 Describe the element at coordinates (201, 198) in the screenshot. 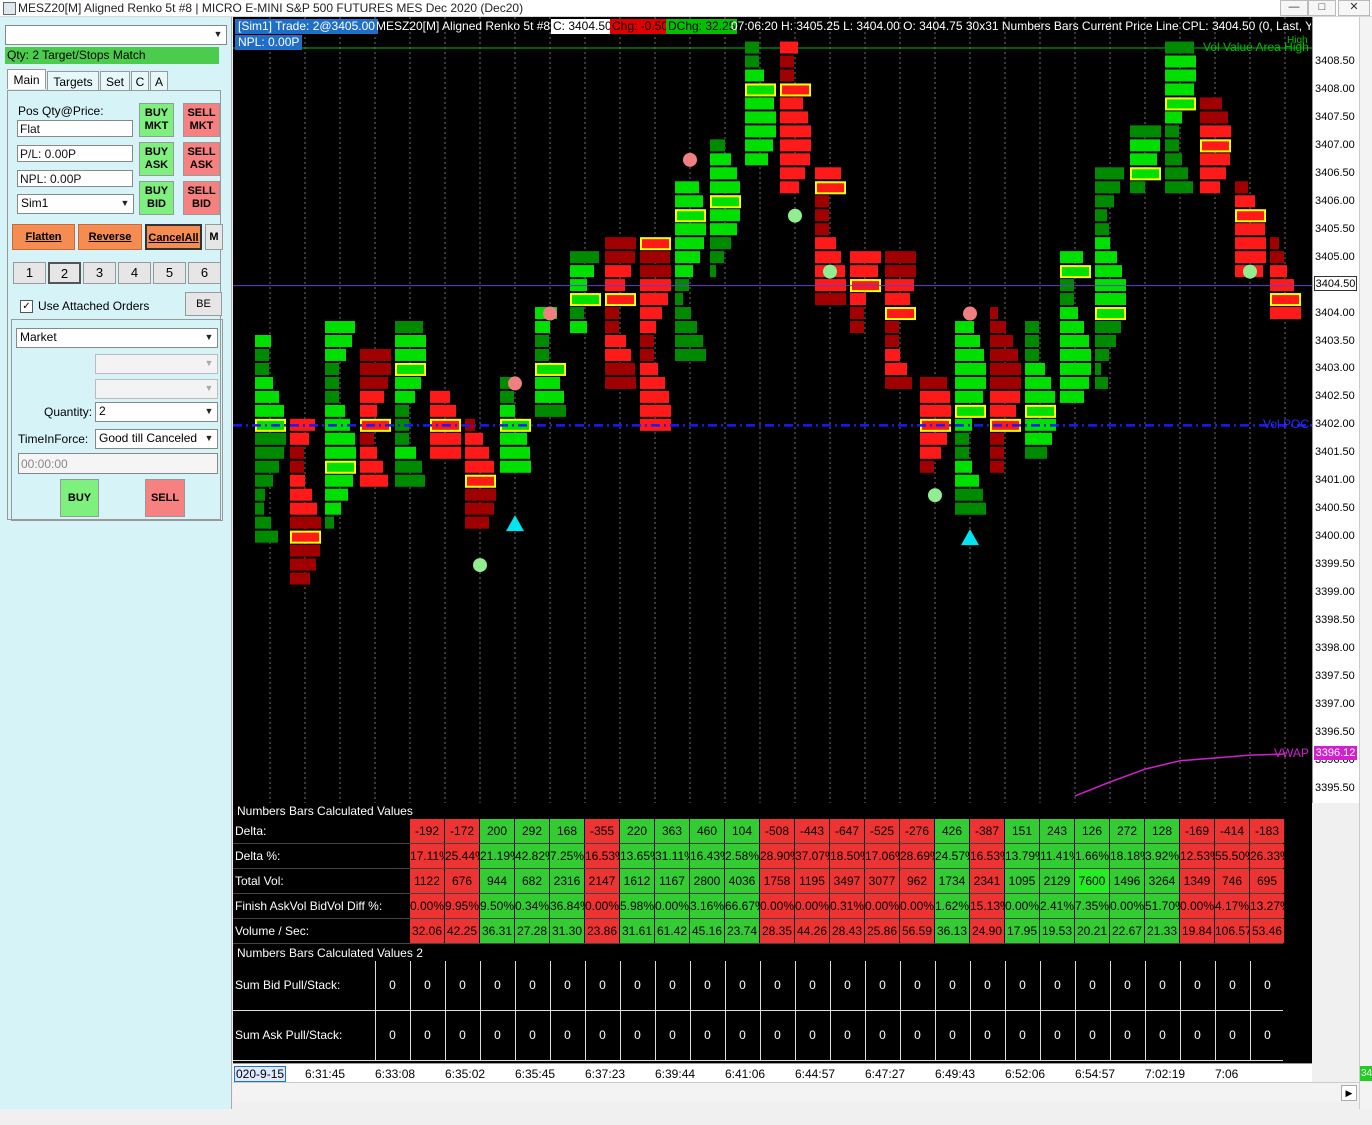

I see `sell-bid-button: SELL BID` at that location.